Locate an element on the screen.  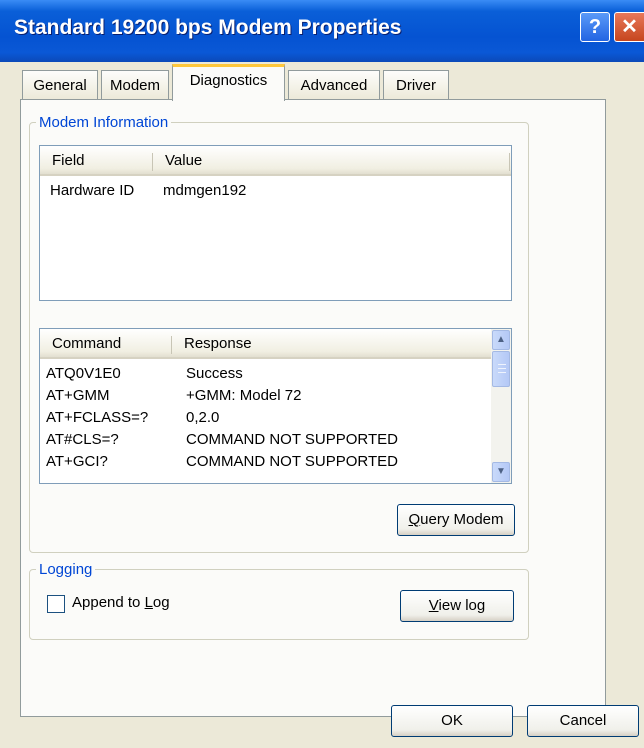
scroll-up-arrow-icon: ▲ is located at coordinates (501, 340).